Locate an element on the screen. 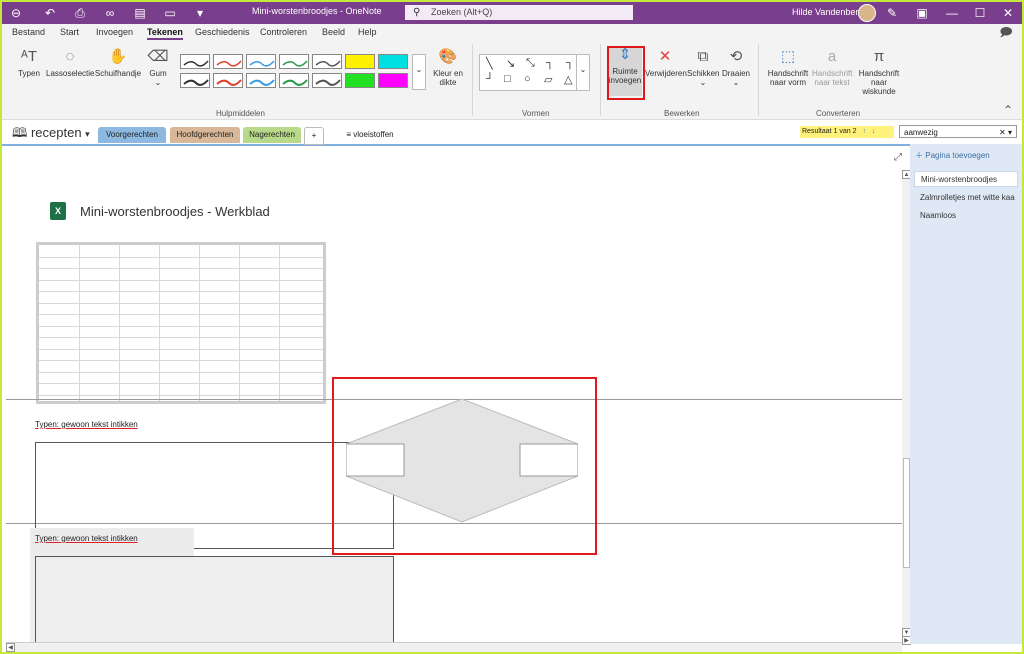  menu-geschiedenis: Geschiedenis is located at coordinates (222, 32).